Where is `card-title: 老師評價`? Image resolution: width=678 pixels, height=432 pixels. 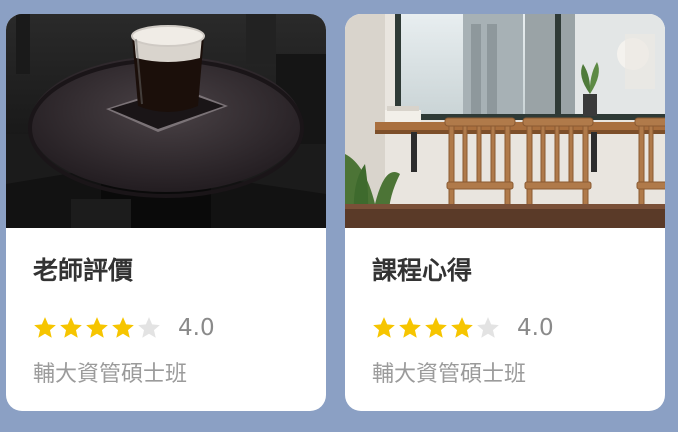 card-title: 老師評價 is located at coordinates (83, 270).